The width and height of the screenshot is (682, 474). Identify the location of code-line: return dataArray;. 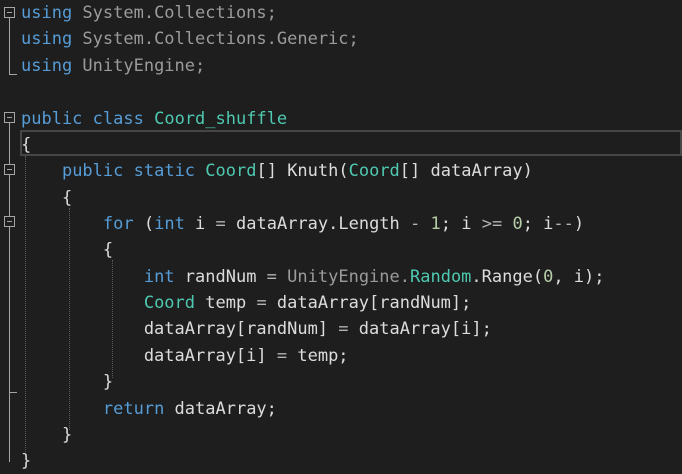
(149, 409).